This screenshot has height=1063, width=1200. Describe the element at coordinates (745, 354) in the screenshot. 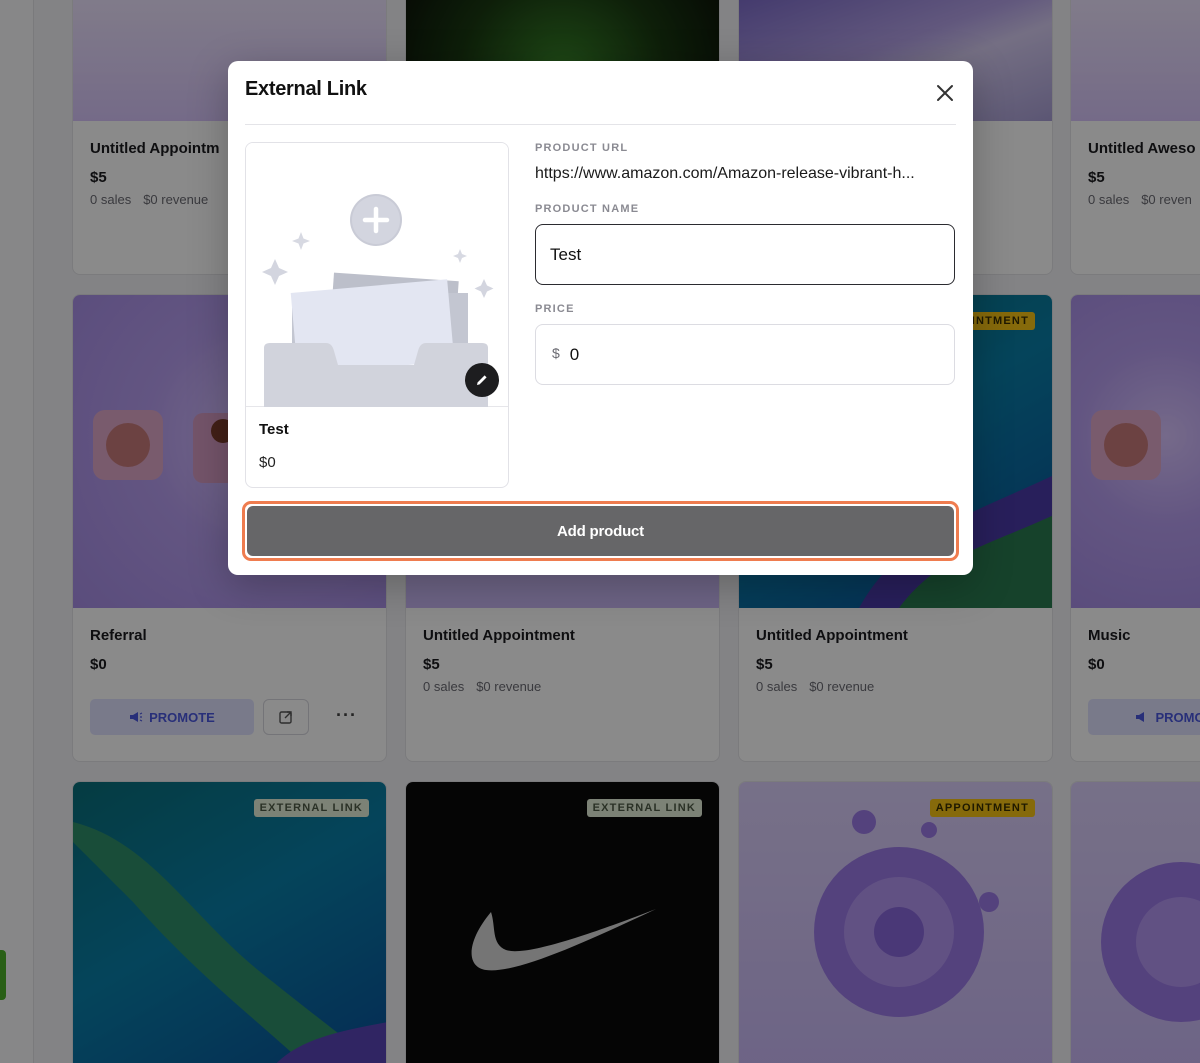

I see `price-input: $ 0` at that location.